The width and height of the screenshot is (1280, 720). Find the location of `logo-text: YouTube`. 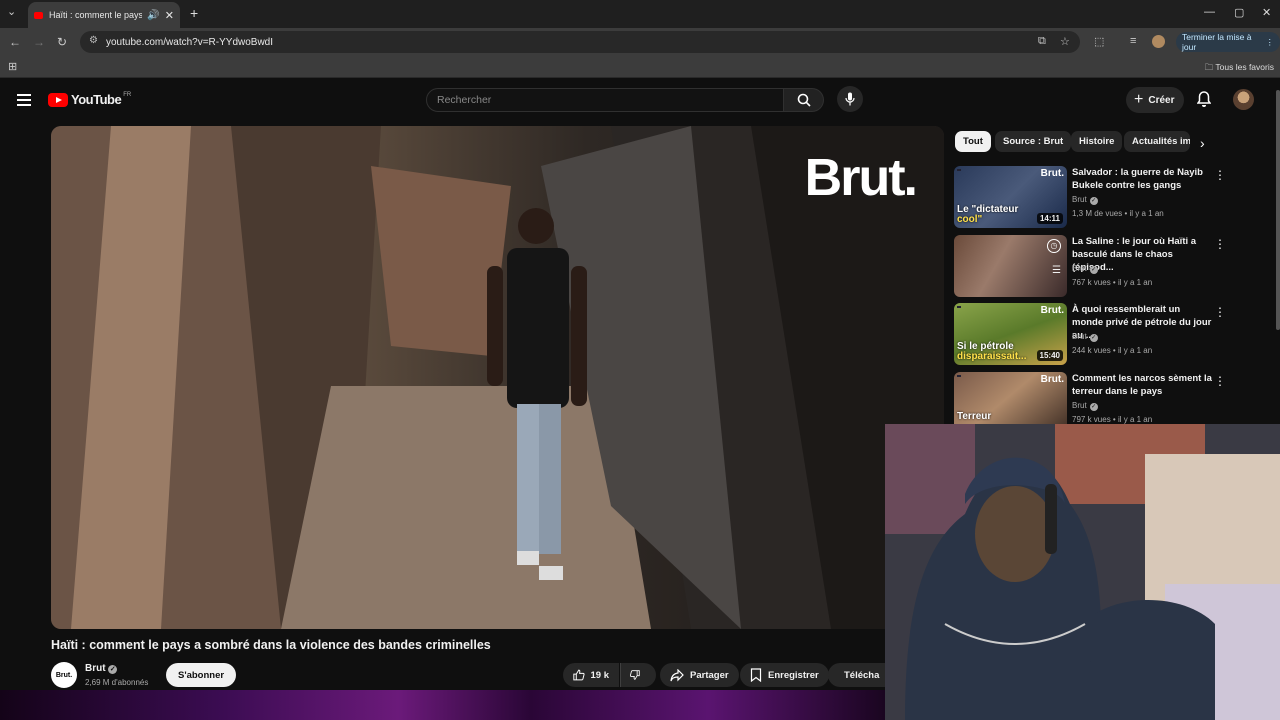

logo-text: YouTube is located at coordinates (96, 99).